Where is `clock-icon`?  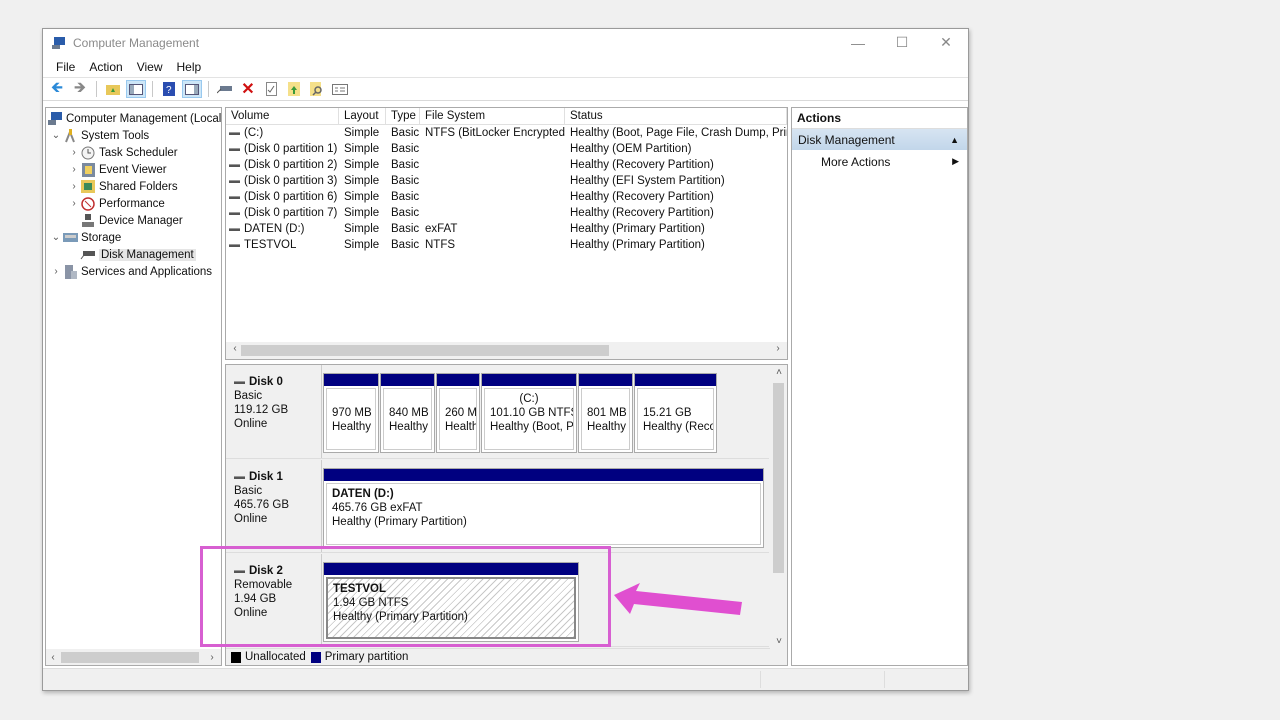
clock-icon is located at coordinates (88, 153).